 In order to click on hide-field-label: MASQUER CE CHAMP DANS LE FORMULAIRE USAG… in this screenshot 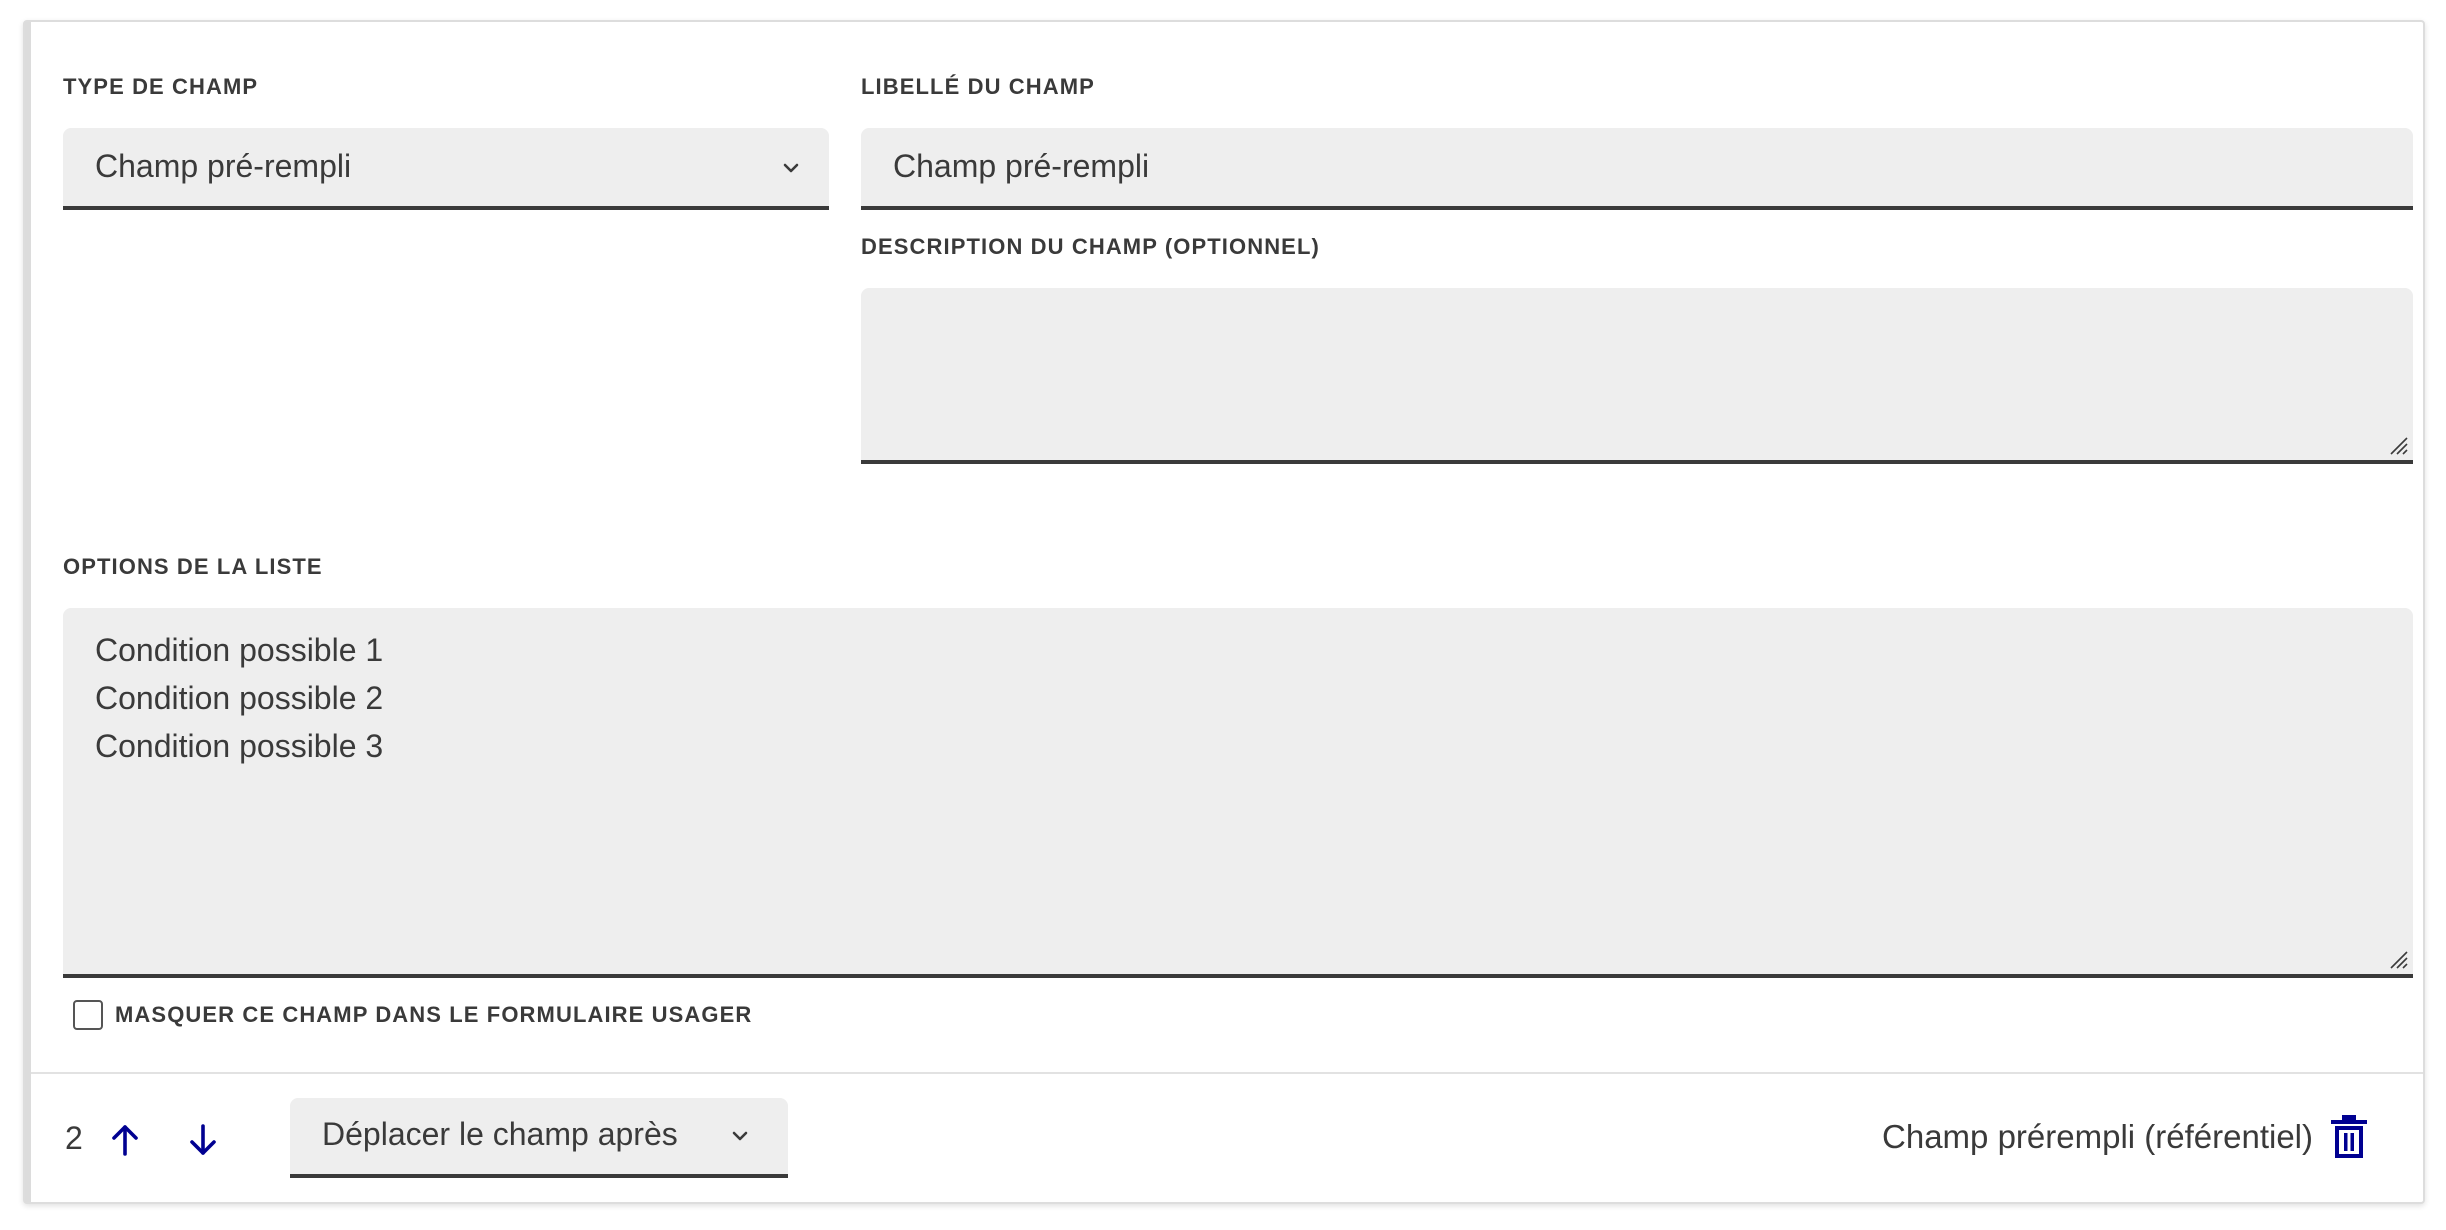, I will do `click(433, 1015)`.